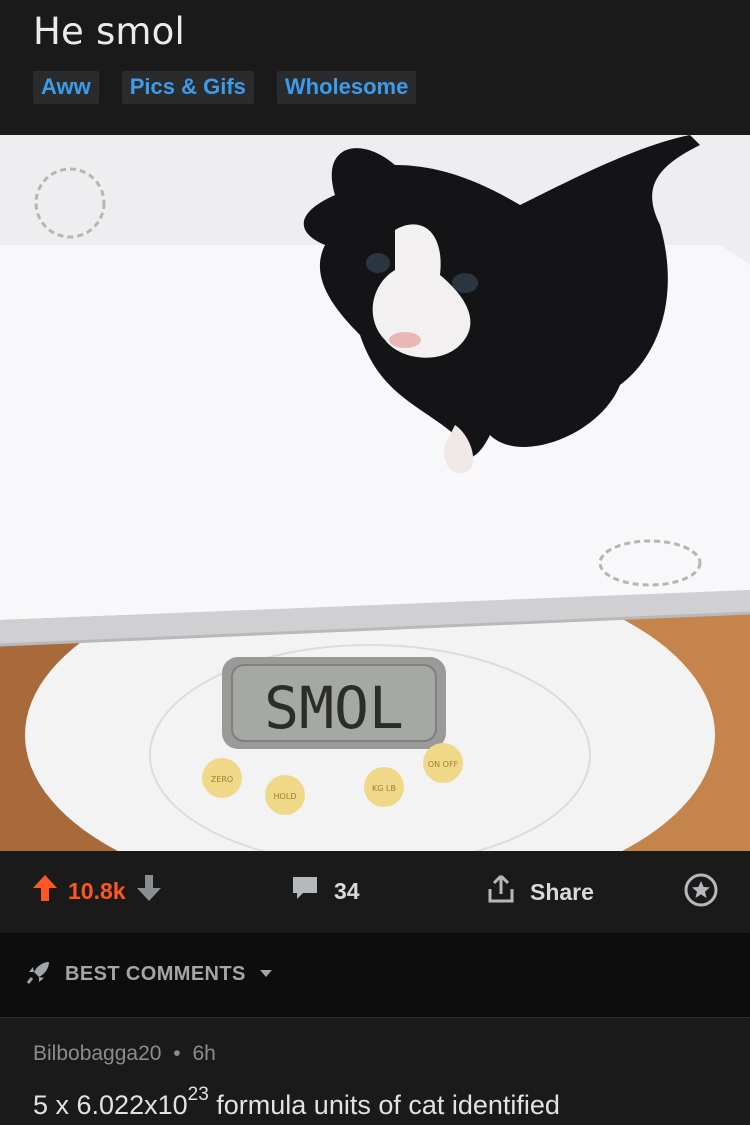  What do you see at coordinates (375, 975) in the screenshot?
I see `comments-header-band: BEST COMMENTS` at bounding box center [375, 975].